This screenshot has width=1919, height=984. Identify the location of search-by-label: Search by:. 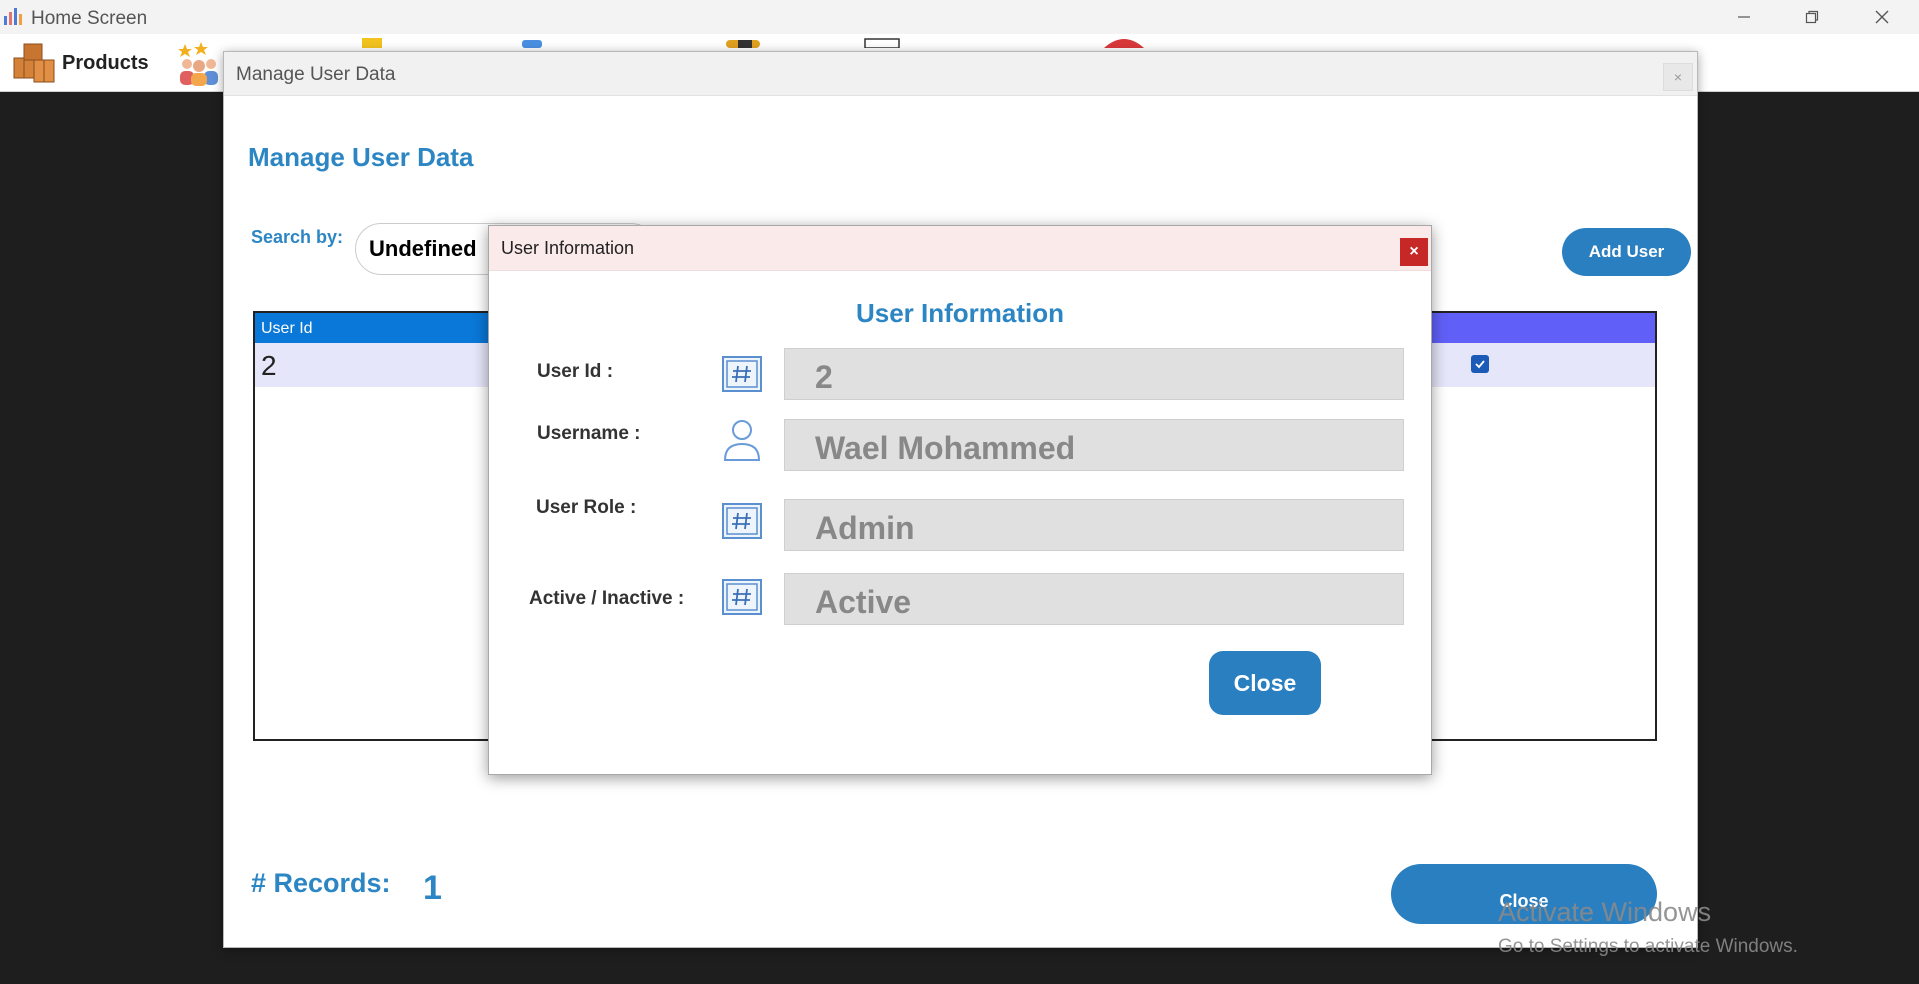
(297, 237).